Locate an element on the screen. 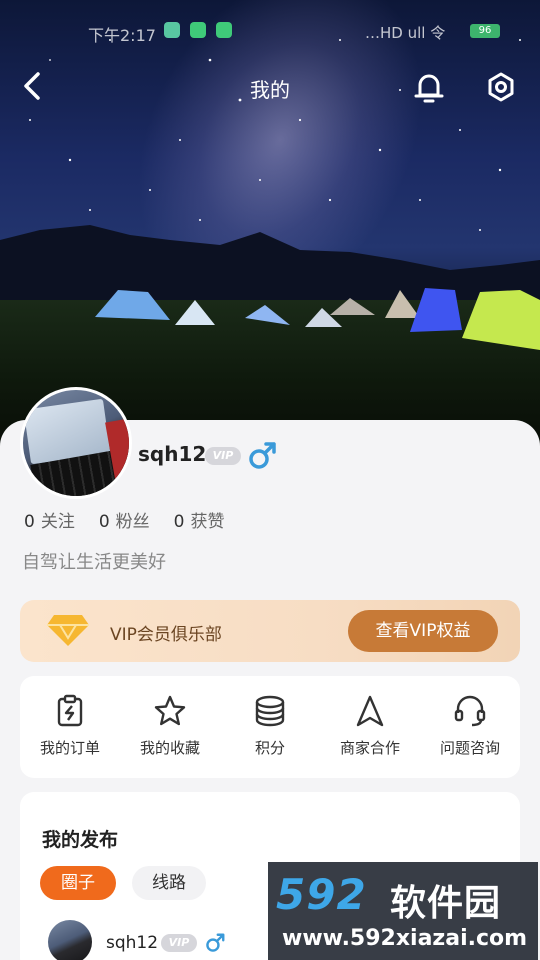  coins-icon is located at coordinates (270, 711).